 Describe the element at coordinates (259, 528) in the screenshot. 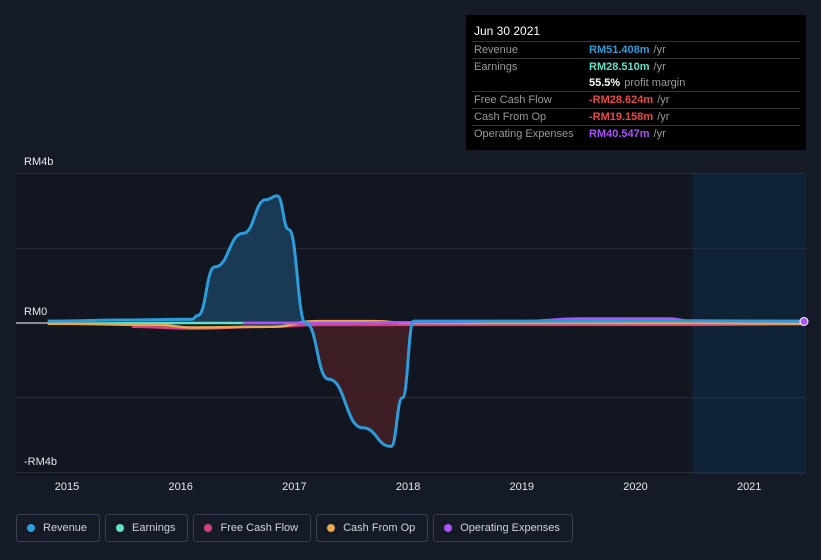

I see `legend-label: Free Cash Flow` at that location.